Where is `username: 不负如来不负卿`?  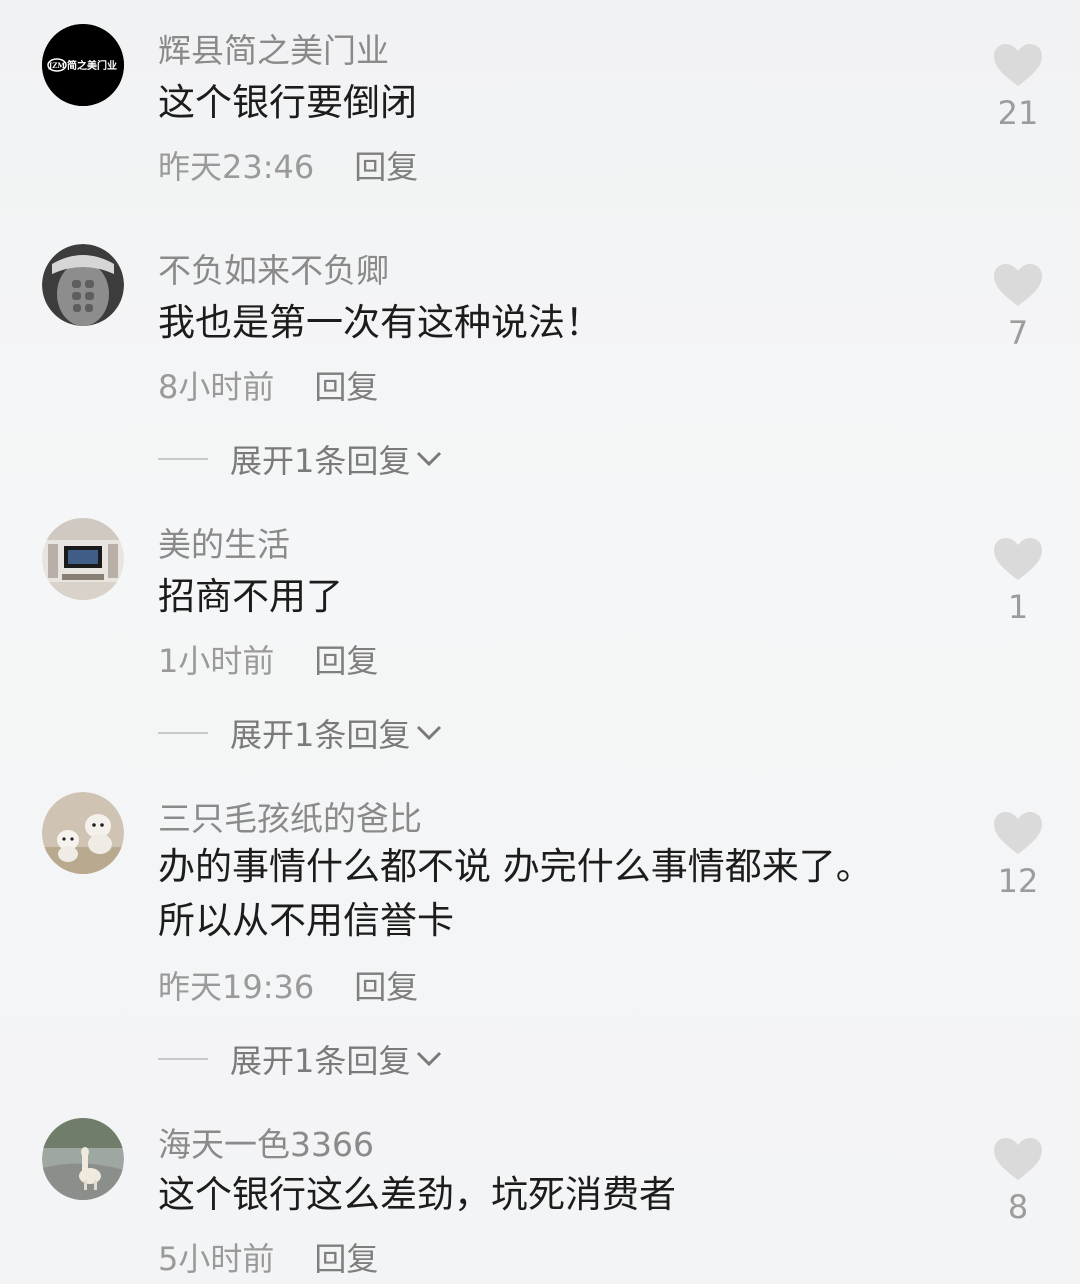
username: 不负如来不负卿 is located at coordinates (273, 268).